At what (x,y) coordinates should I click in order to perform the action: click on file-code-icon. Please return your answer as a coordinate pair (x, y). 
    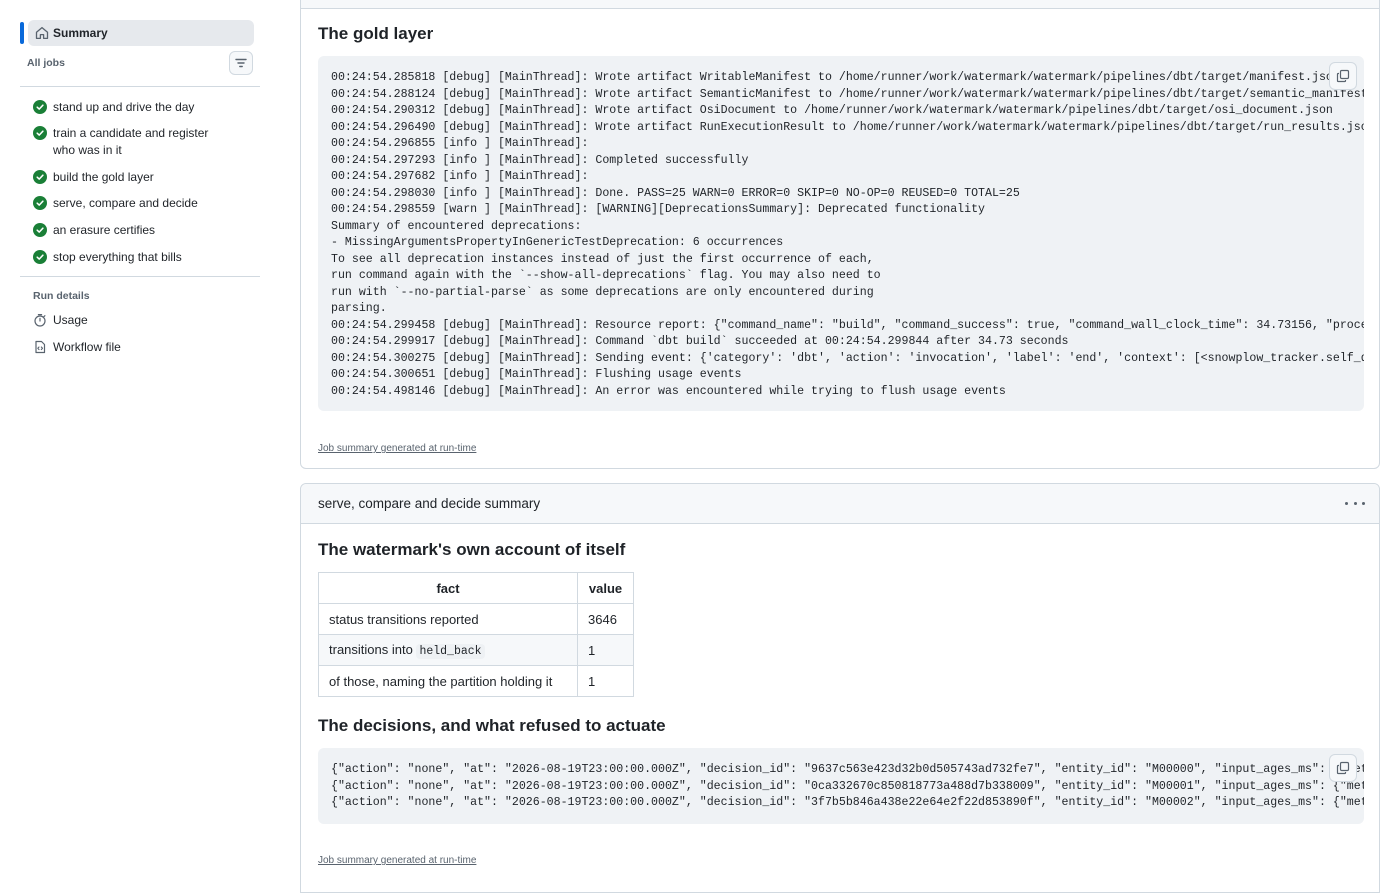
    Looking at the image, I should click on (40, 347).